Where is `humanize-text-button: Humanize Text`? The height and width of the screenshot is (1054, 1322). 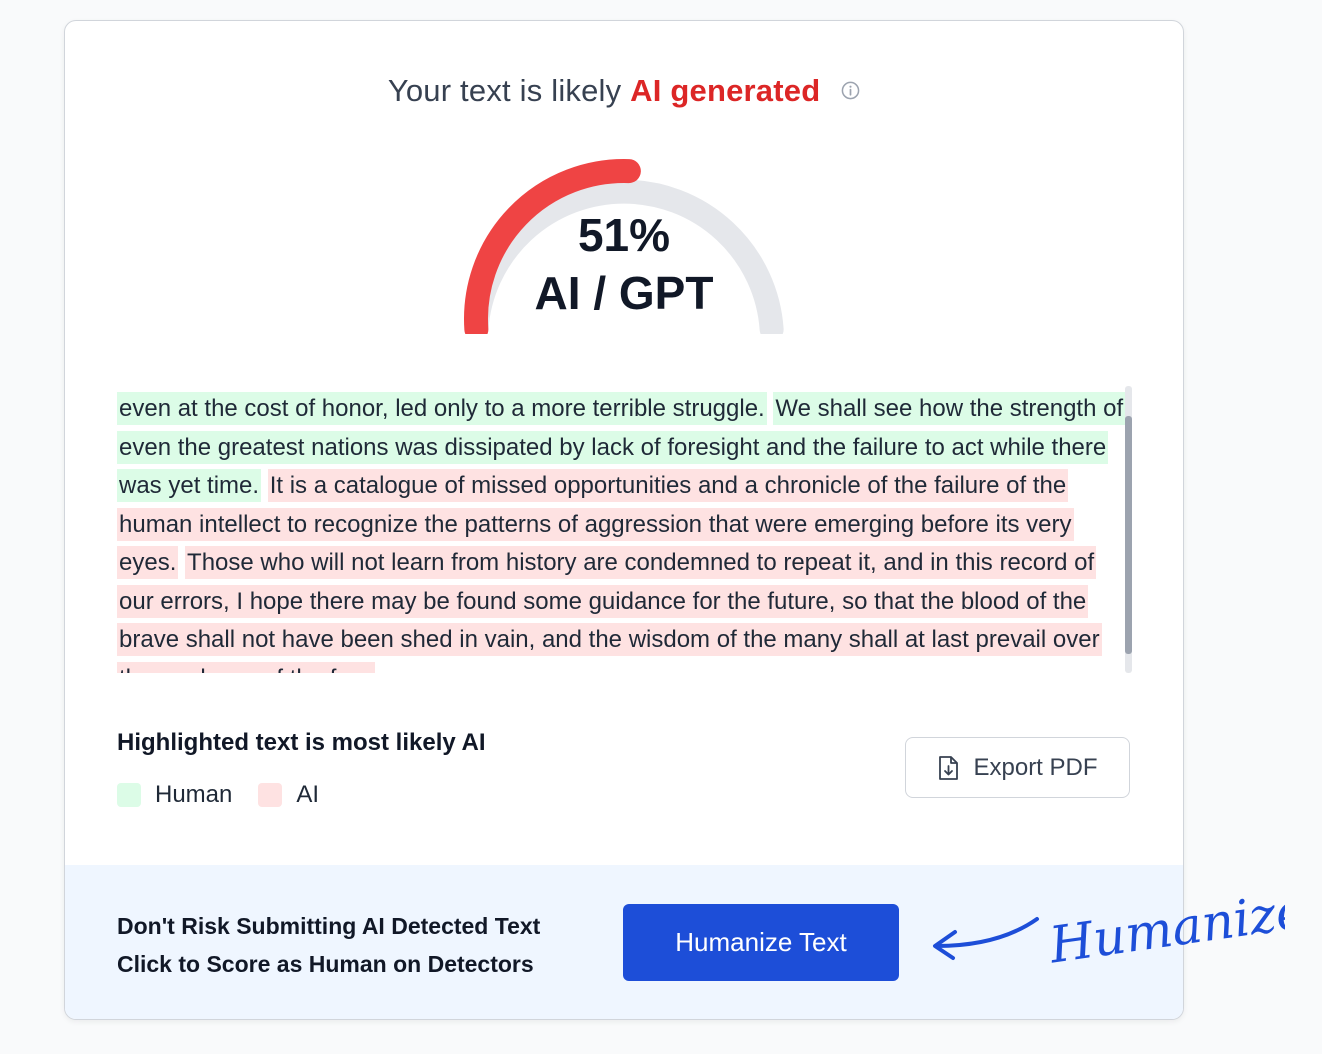
humanize-text-button: Humanize Text is located at coordinates (761, 942).